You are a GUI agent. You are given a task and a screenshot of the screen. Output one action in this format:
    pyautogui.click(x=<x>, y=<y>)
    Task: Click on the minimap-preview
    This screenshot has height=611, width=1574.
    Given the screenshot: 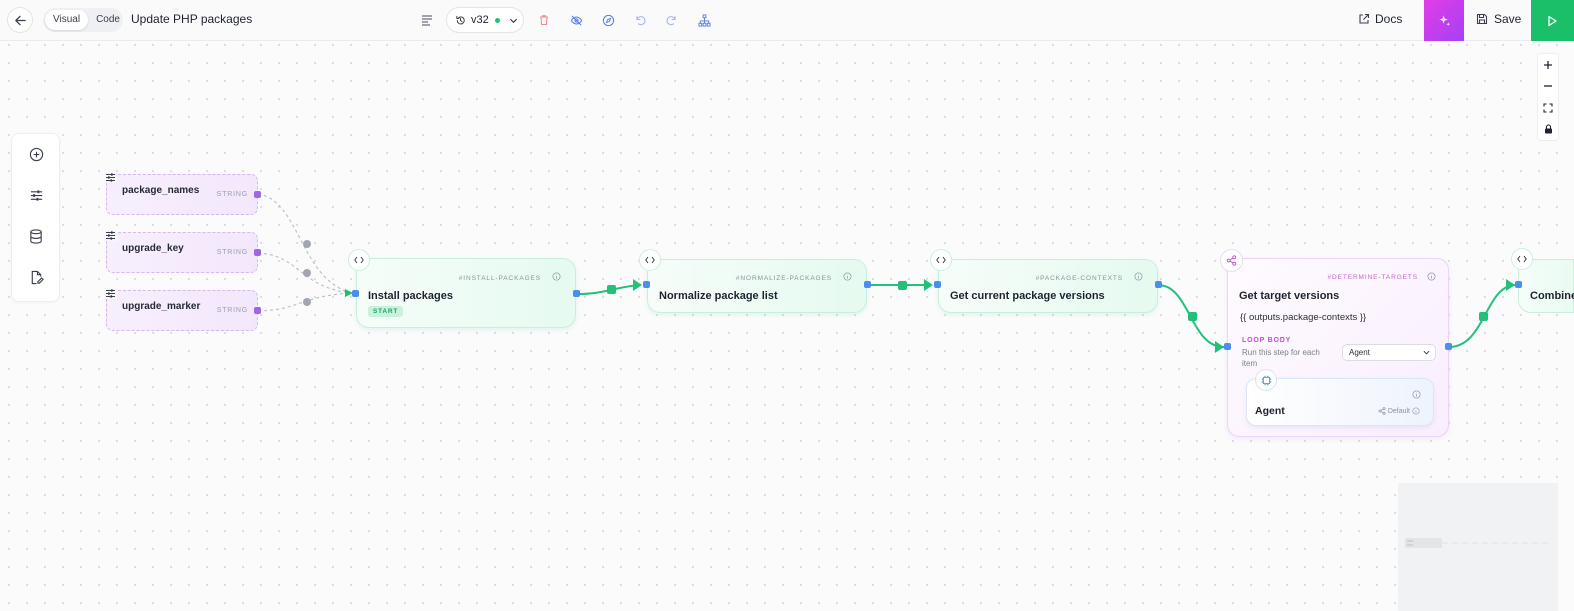 What is the action you would take?
    pyautogui.click(x=1476, y=543)
    